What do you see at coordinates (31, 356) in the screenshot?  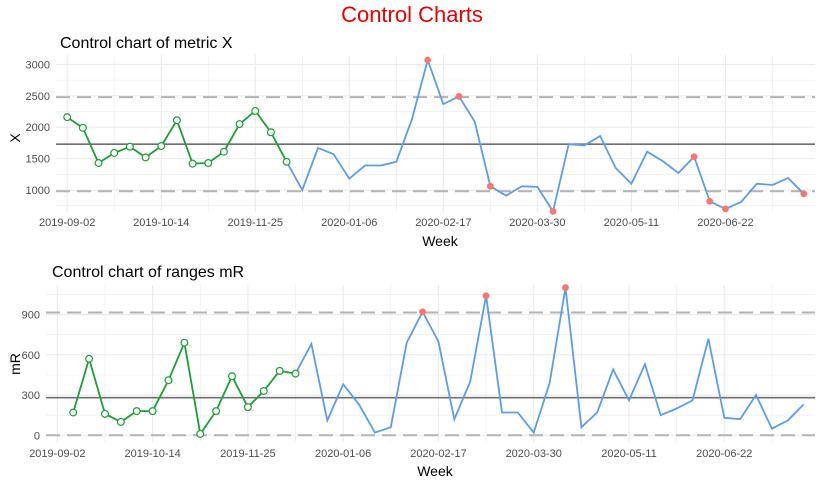 I see `ranges-mr-y-tick-label: 600` at bounding box center [31, 356].